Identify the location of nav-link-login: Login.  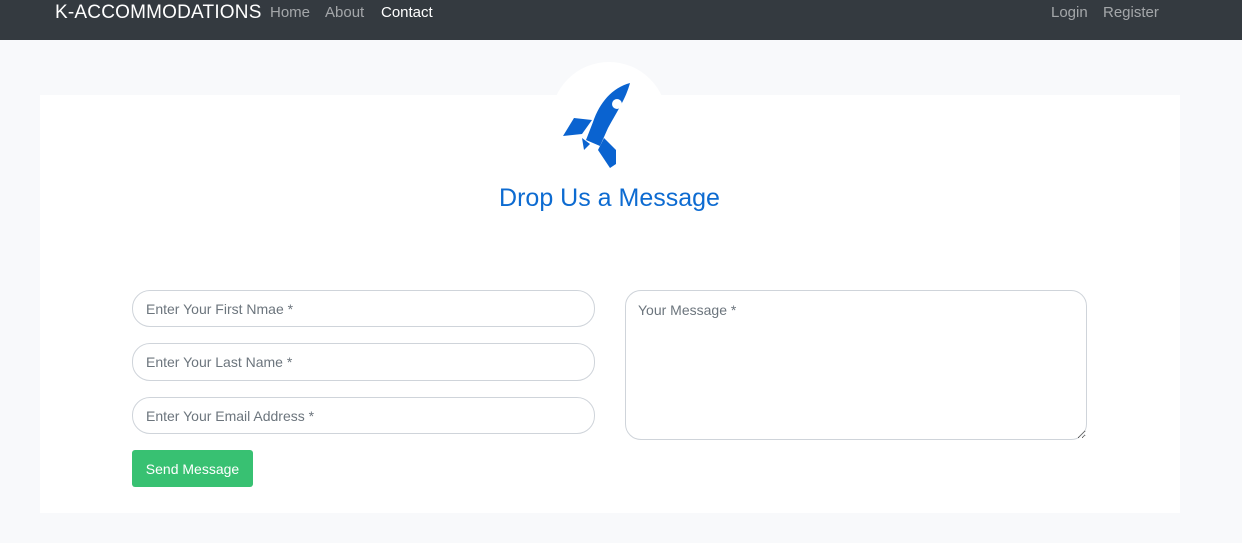
(1069, 13).